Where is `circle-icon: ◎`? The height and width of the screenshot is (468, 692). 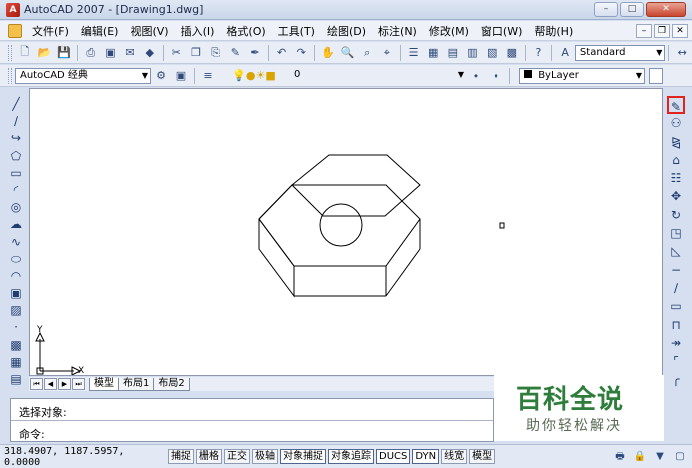 circle-icon: ◎ is located at coordinates (16, 207).